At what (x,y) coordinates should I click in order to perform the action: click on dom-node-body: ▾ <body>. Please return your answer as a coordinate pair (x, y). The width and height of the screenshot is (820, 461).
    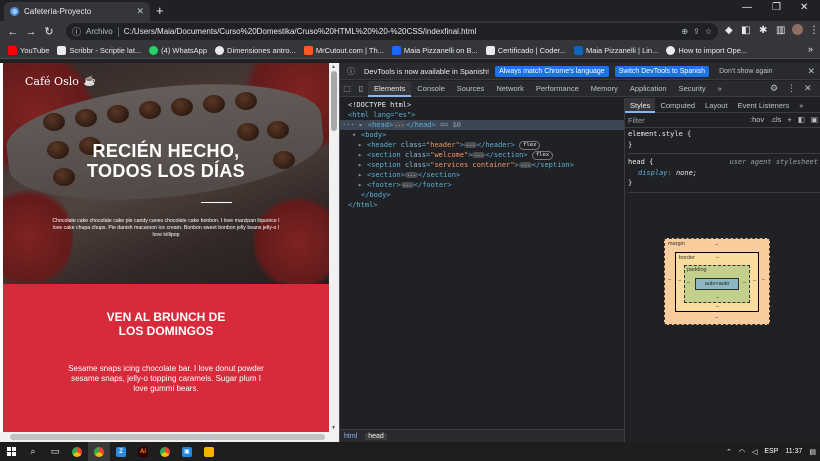
    Looking at the image, I should click on (482, 135).